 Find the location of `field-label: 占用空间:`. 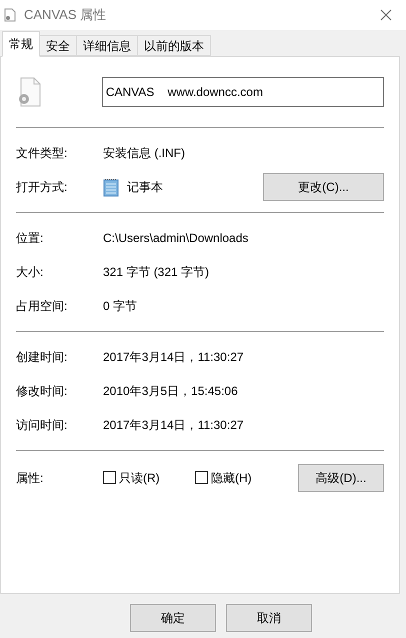

field-label: 占用空间: is located at coordinates (42, 306).